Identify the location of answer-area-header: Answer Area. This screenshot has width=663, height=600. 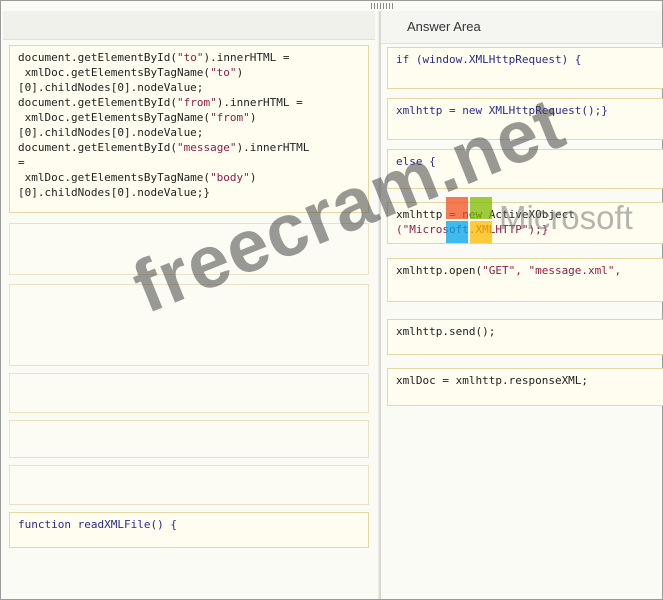
(521, 27).